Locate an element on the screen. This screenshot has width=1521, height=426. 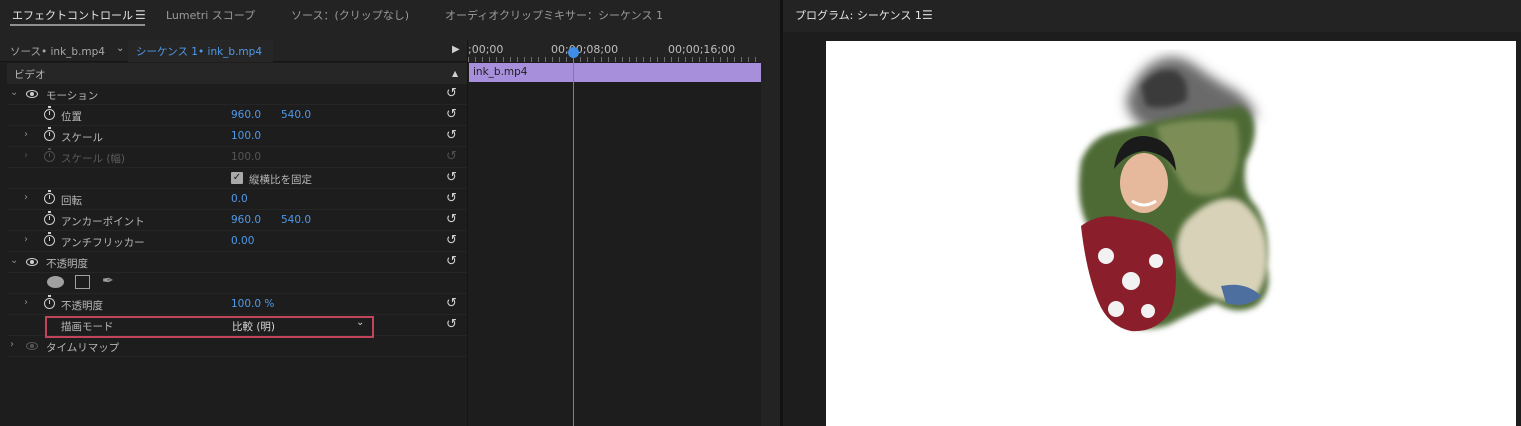
ruler-ticks is located at coordinates (614, 59).